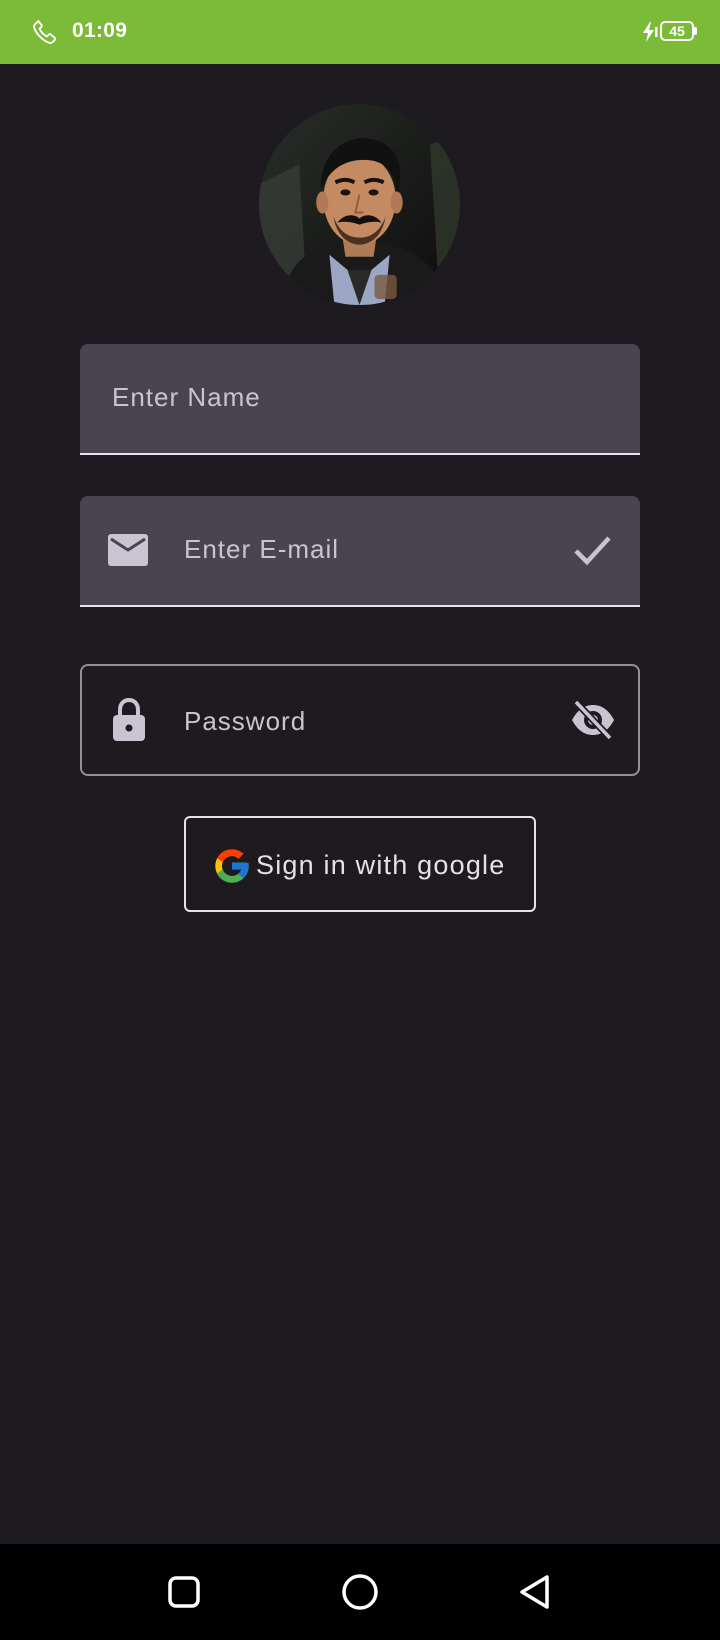 This screenshot has width=720, height=1640. I want to click on email-placeholder: Enter E-mail, so click(262, 549).